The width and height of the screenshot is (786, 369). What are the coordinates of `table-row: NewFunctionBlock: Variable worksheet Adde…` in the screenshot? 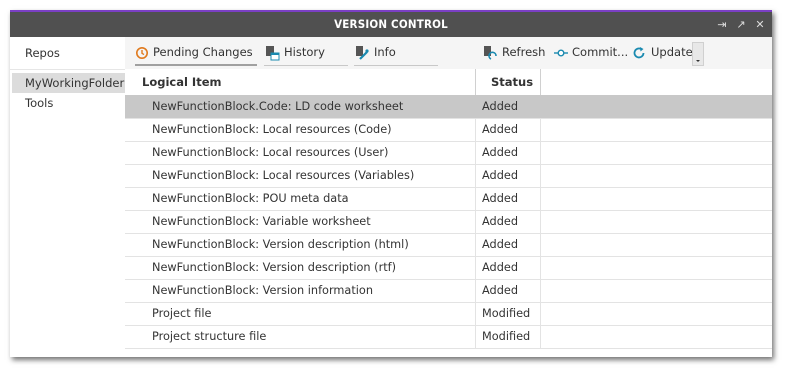 It's located at (448, 222).